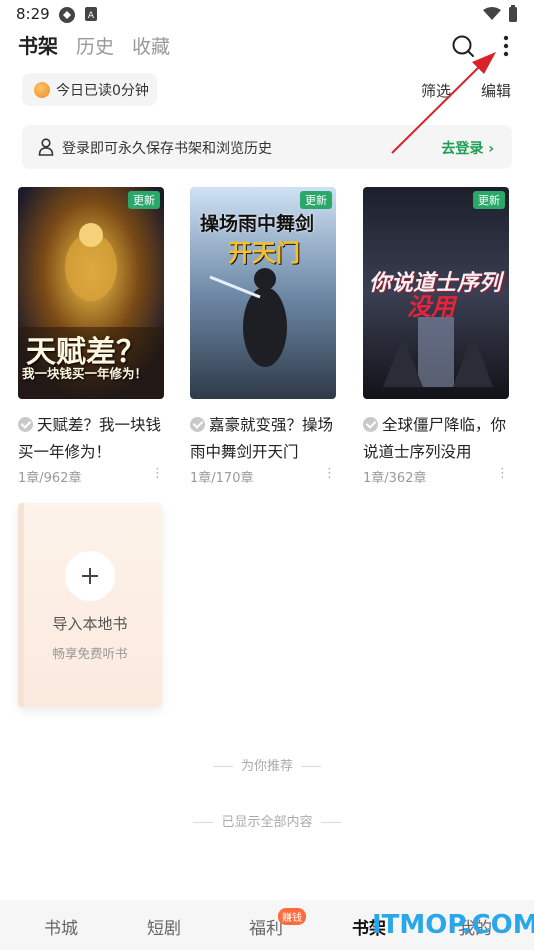 This screenshot has width=534, height=950. I want to click on end-label: 已显示全部内容, so click(267, 822).